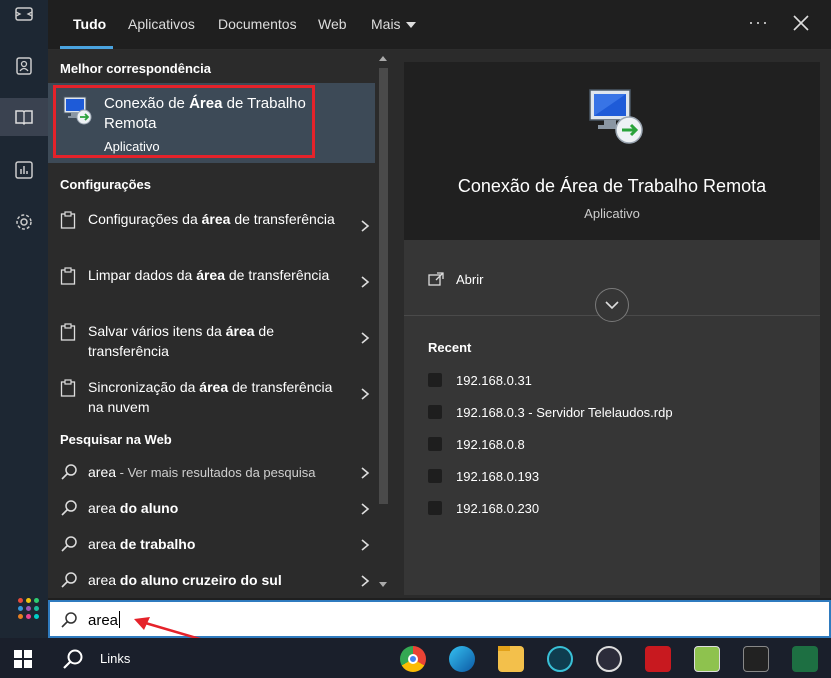  Describe the element at coordinates (24, 170) in the screenshot. I see `chart-icon` at that location.